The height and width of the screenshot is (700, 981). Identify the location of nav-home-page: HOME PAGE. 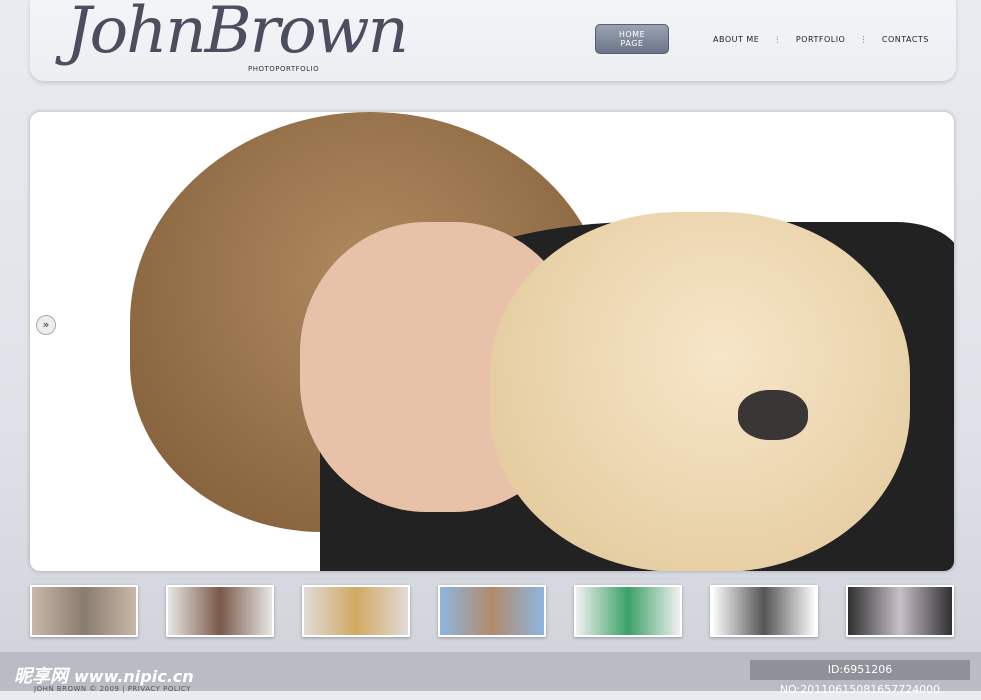
(632, 39).